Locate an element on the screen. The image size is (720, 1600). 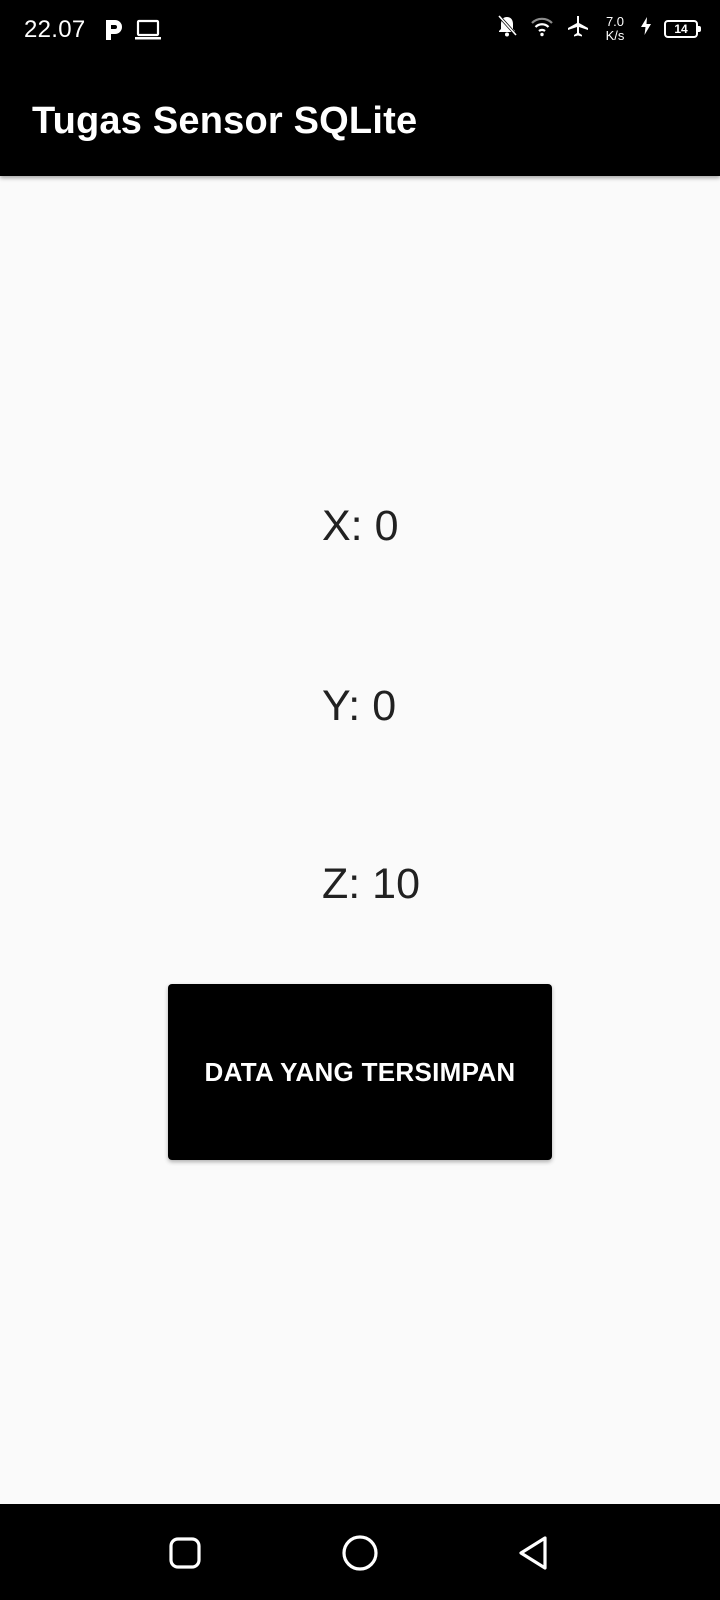
airplane-mode-icon is located at coordinates (578, 28).